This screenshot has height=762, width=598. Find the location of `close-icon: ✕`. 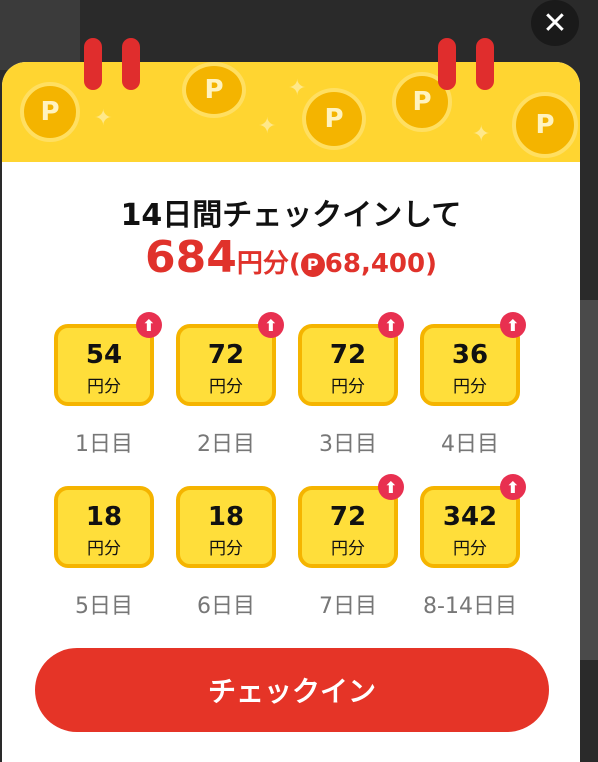

close-icon: ✕ is located at coordinates (555, 23).